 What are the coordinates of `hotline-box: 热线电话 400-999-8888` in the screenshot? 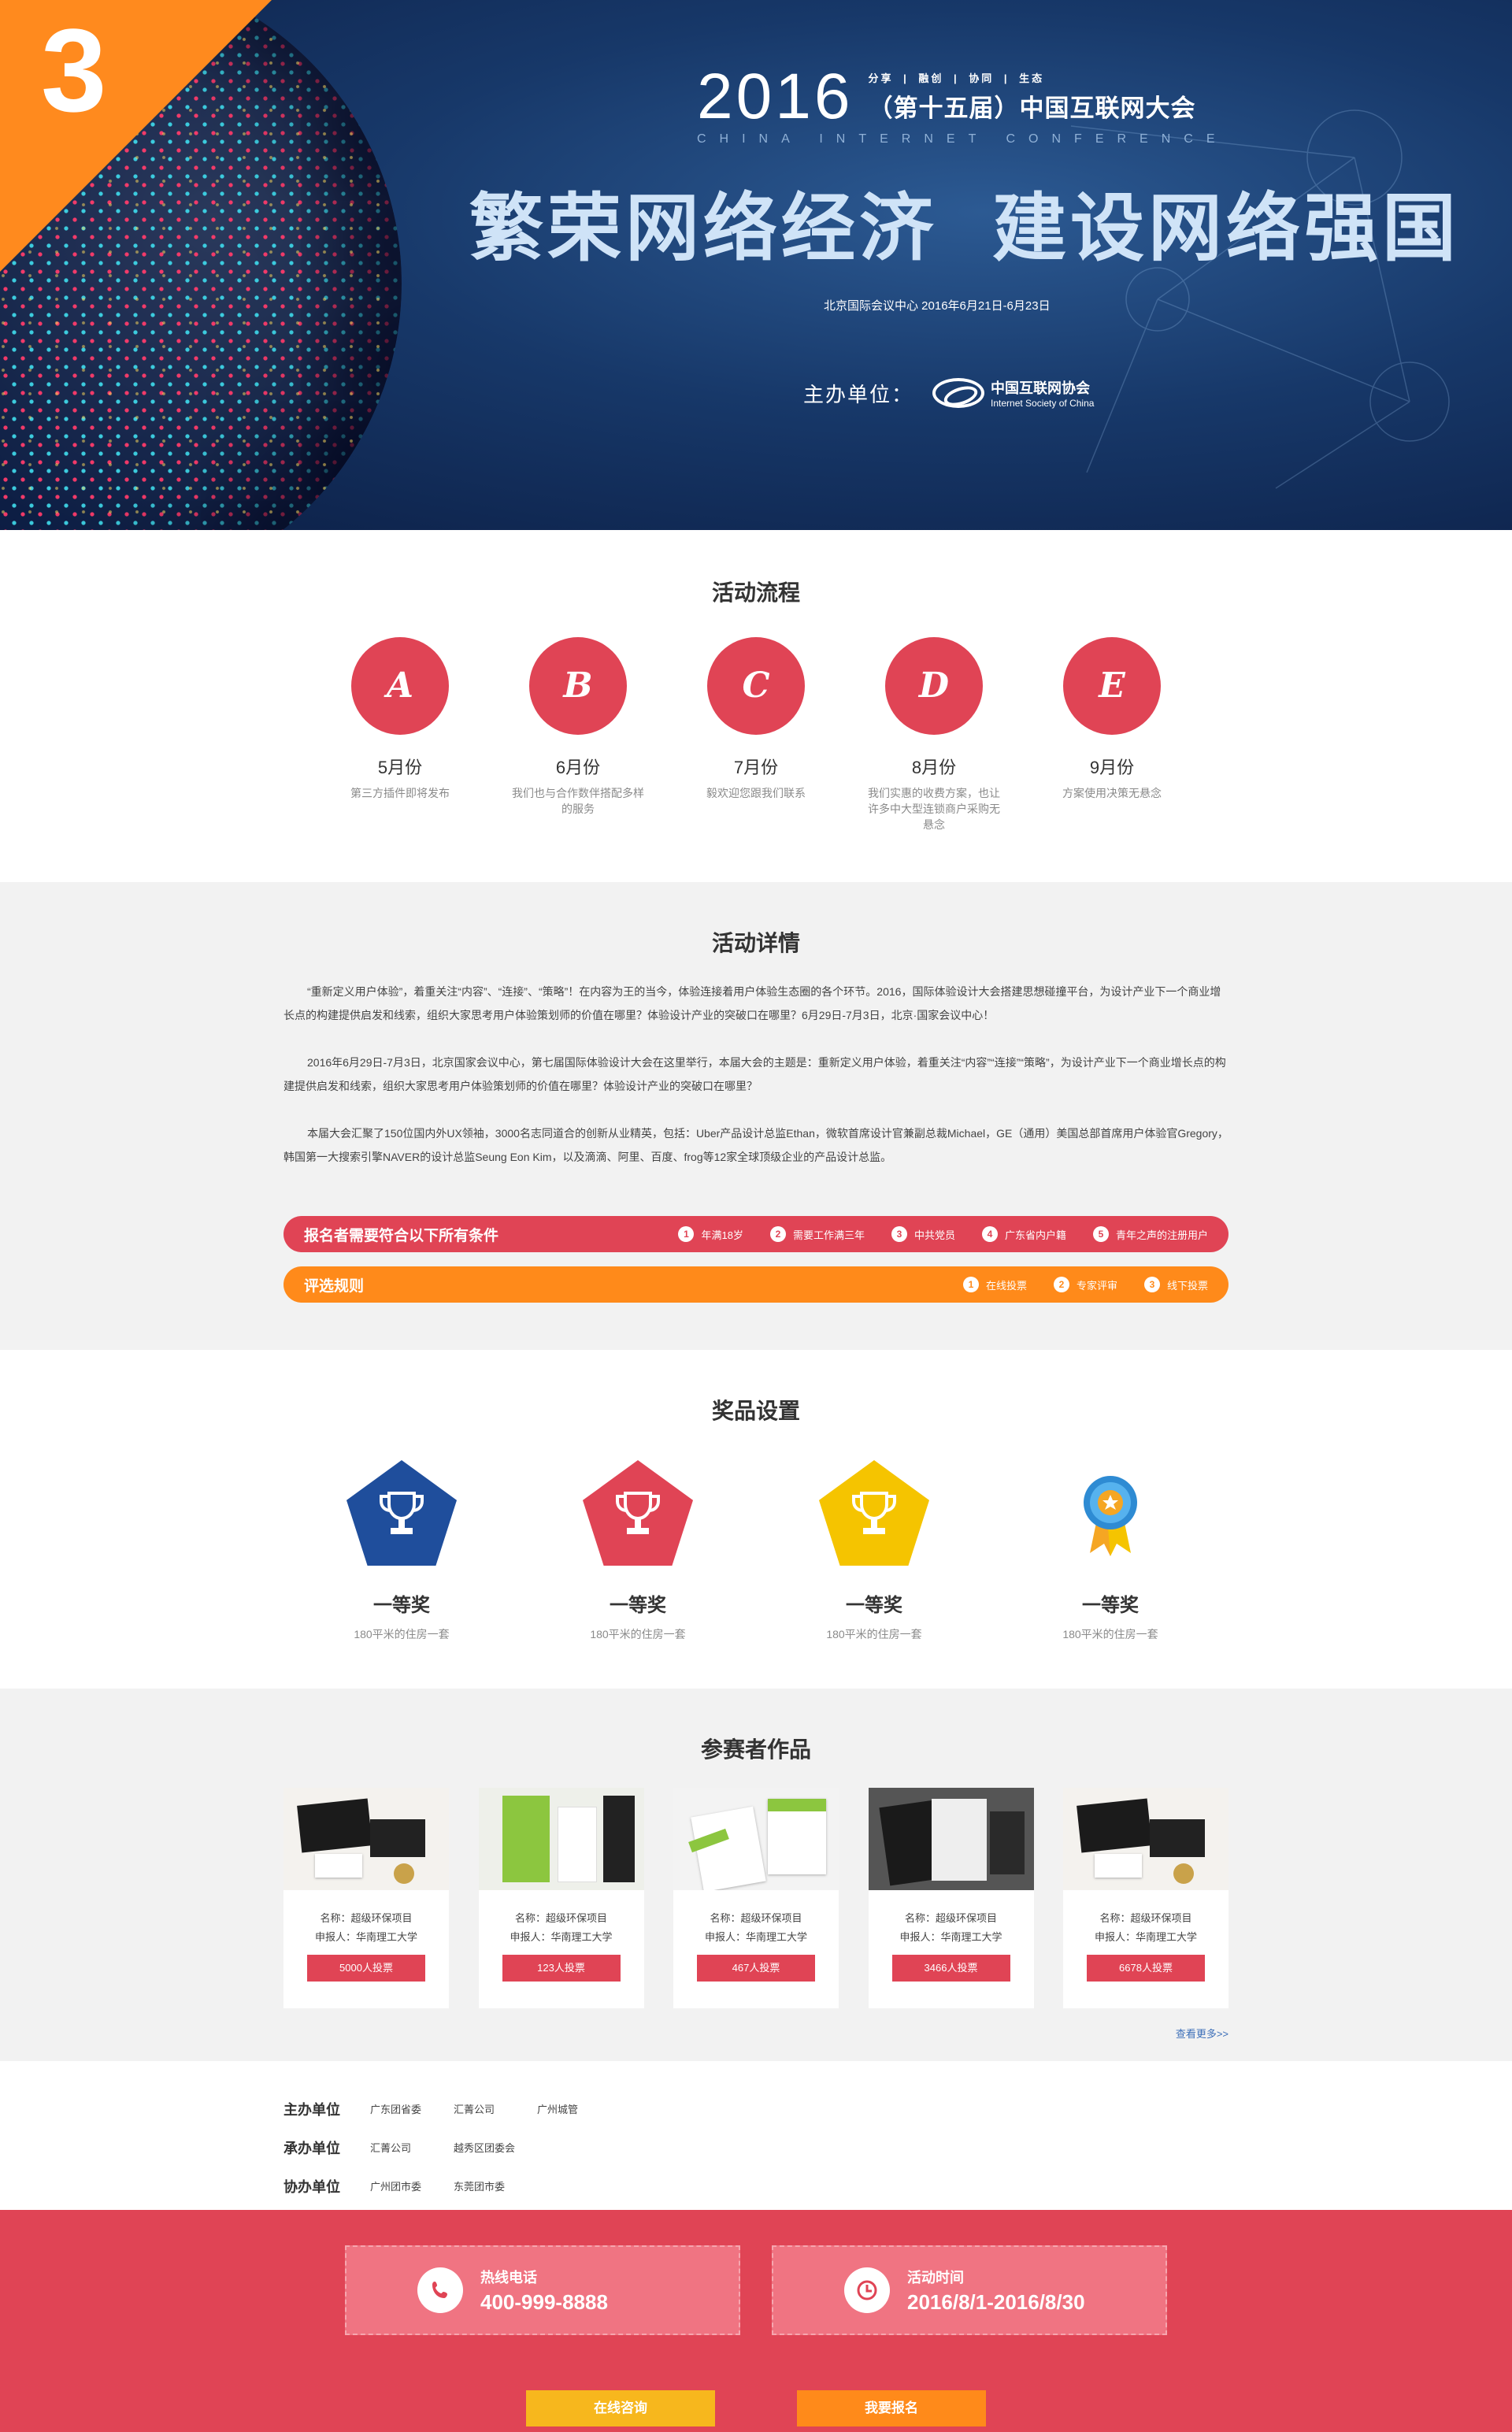 It's located at (542, 2290).